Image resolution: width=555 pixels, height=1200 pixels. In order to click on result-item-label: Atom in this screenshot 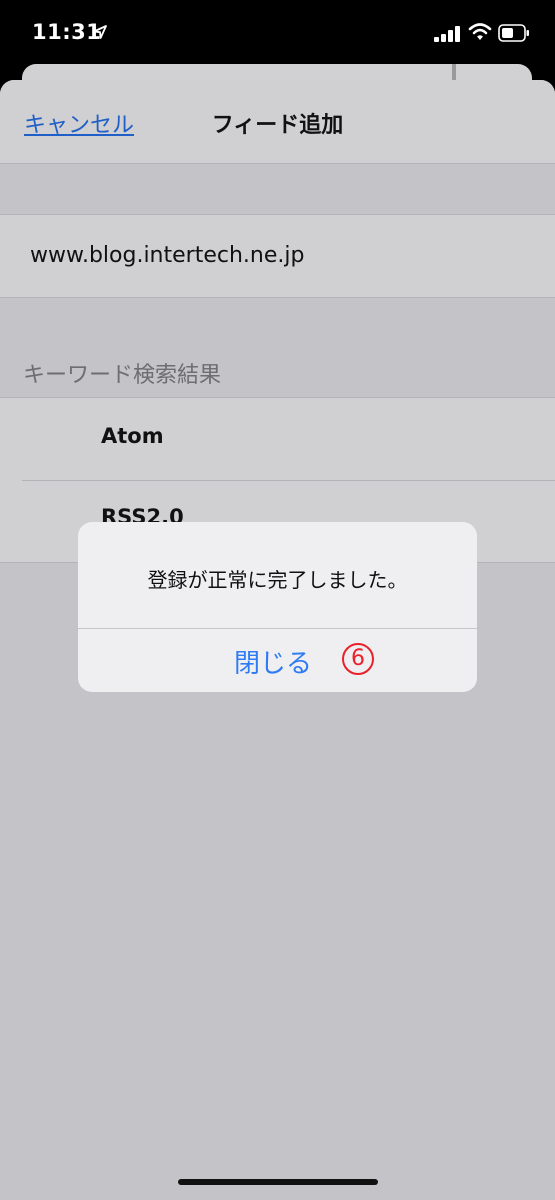, I will do `click(132, 436)`.